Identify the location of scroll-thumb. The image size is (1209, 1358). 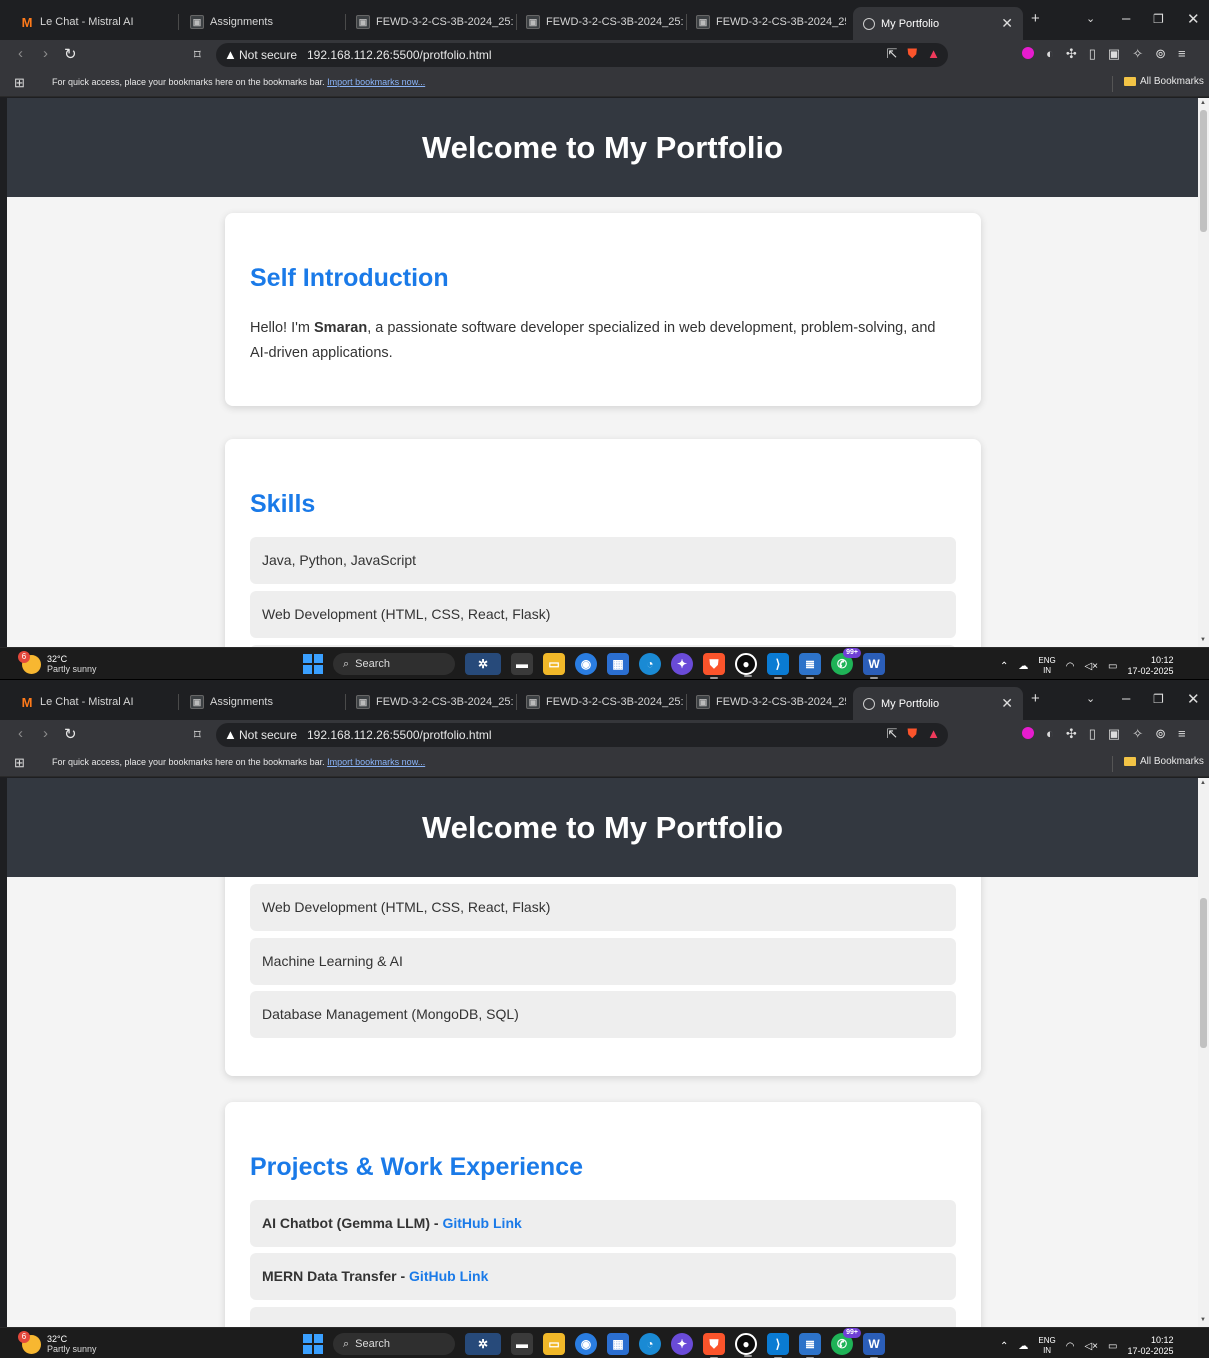
(1203, 973).